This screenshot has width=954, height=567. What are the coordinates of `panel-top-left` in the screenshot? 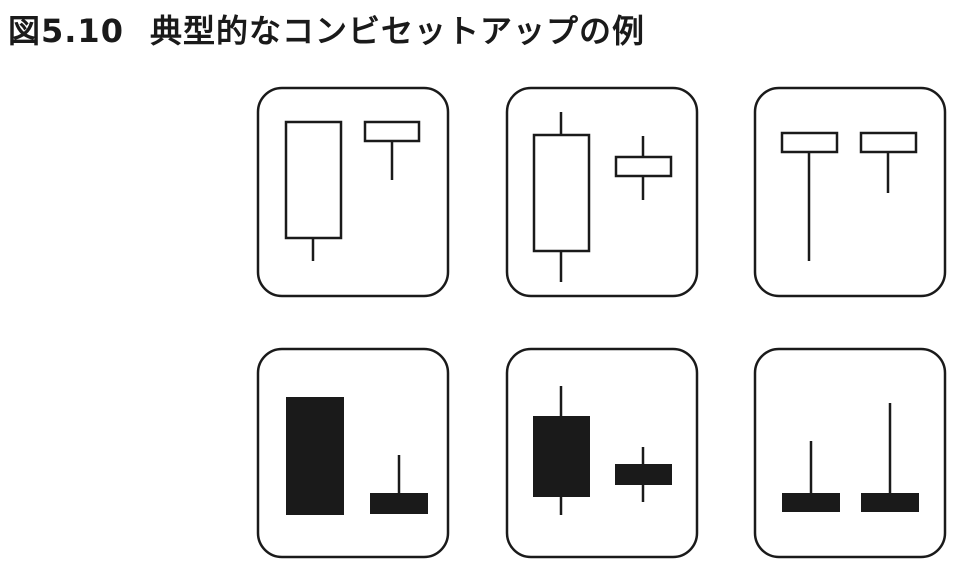 It's located at (353, 192).